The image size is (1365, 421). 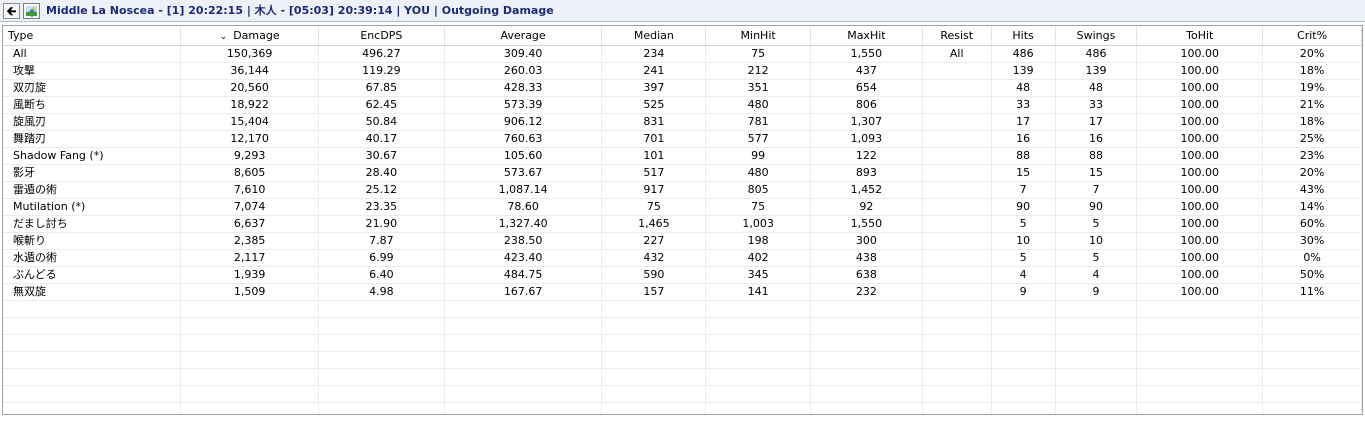 I want to click on table-cell-type: 無双旋, so click(x=92, y=292).